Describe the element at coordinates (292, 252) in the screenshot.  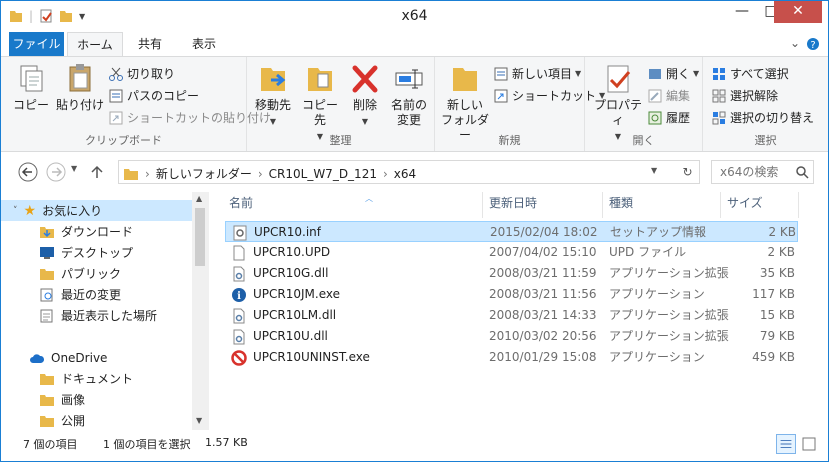
I see `file-name: UPCR10.UPD` at that location.